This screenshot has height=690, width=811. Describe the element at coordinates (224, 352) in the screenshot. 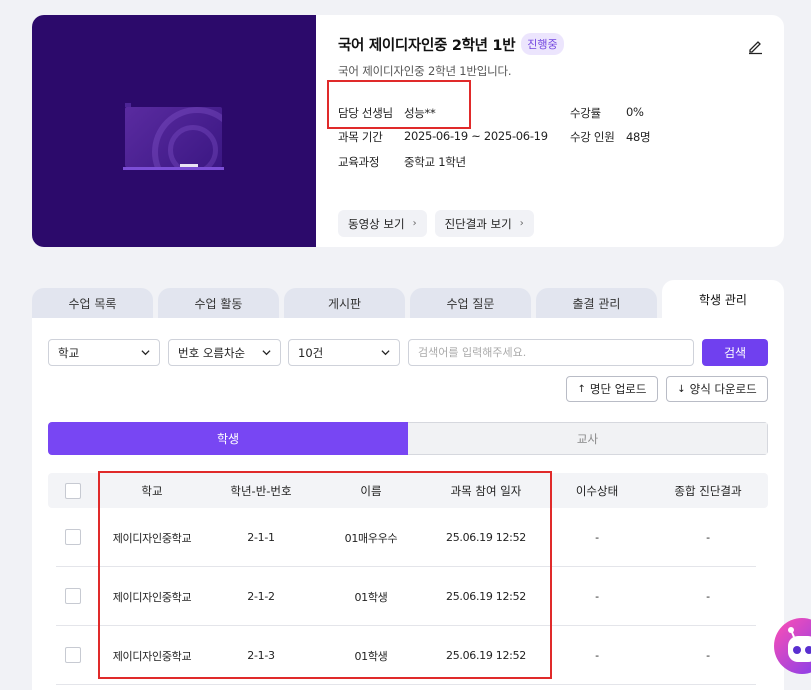

I see `sort-select: 번호 오름차순` at that location.